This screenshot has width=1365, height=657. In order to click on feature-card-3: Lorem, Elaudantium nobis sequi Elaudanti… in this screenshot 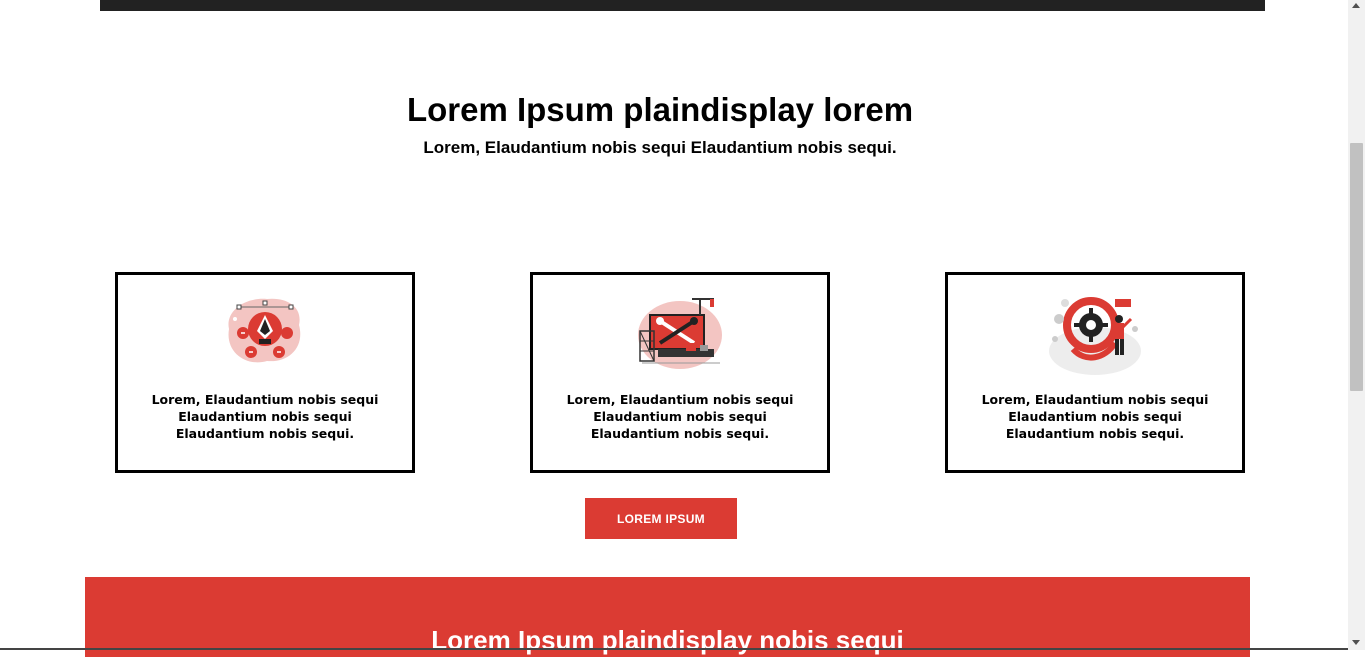, I will do `click(1095, 372)`.